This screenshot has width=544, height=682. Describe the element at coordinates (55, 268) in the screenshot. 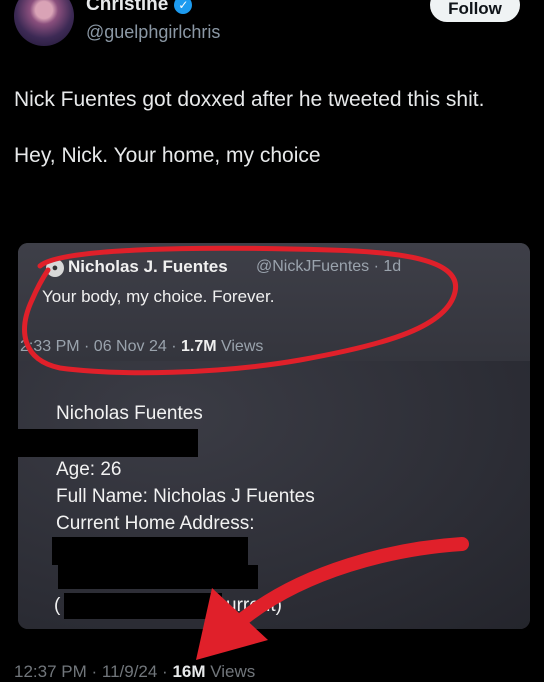

I see `quoted-avatar-icon: ●` at that location.